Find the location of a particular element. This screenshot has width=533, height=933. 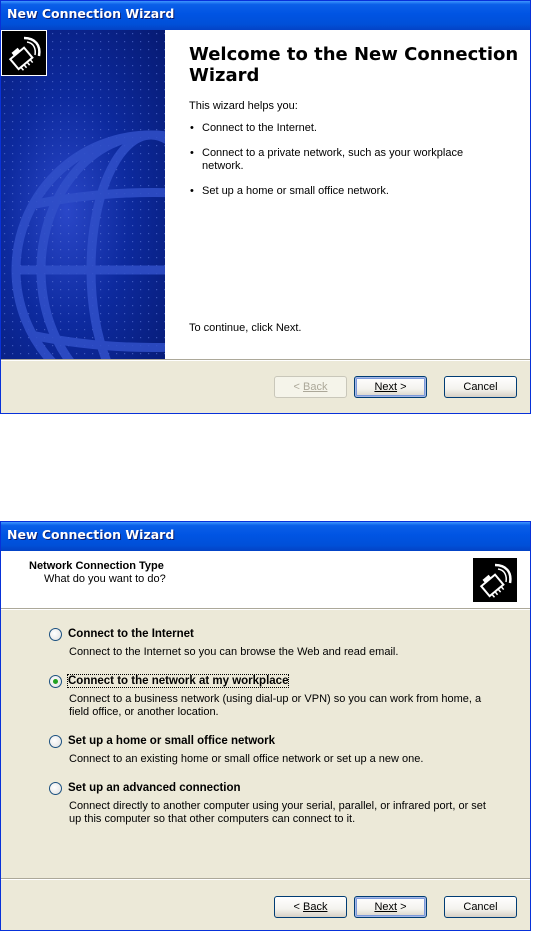

page-title: Network Connection Type is located at coordinates (96, 566).